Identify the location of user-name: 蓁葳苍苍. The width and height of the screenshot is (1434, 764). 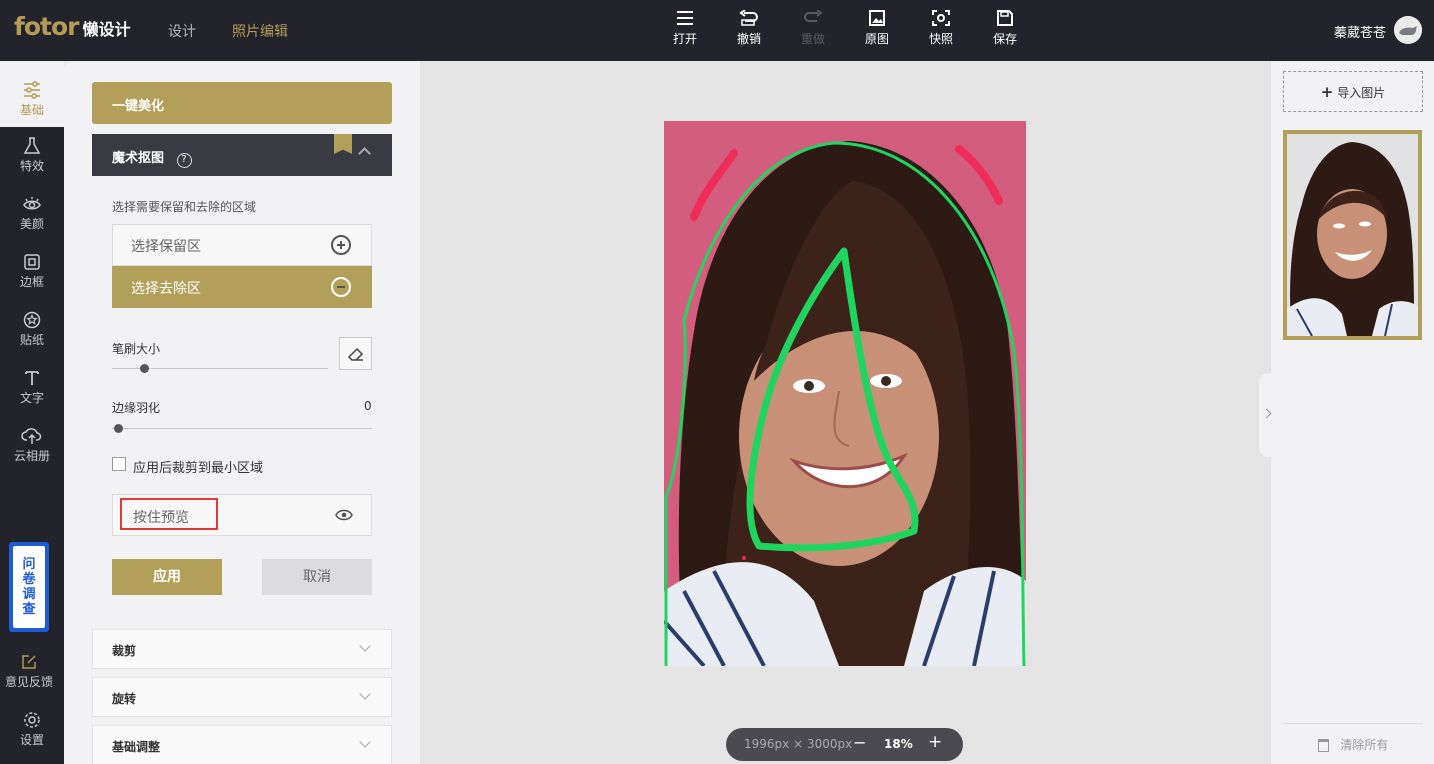
(1360, 31).